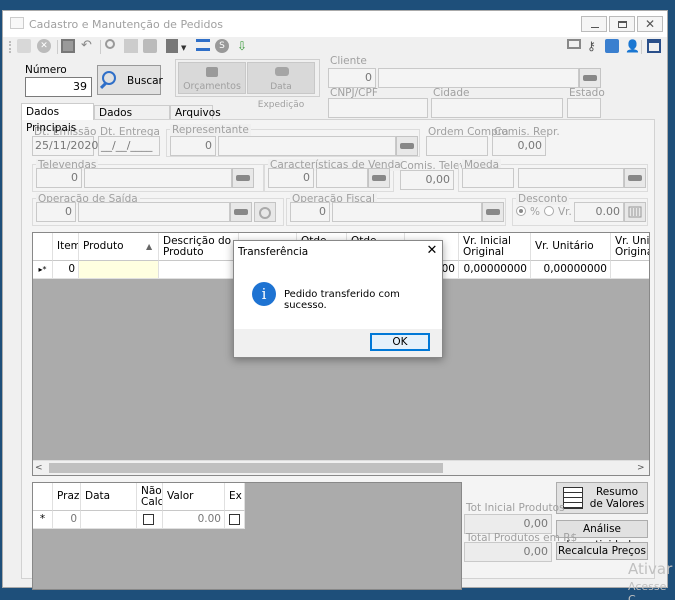 The image size is (675, 600). Describe the element at coordinates (65, 146) in the screenshot. I see `dt-emissao-field: 25/11/2020` at that location.